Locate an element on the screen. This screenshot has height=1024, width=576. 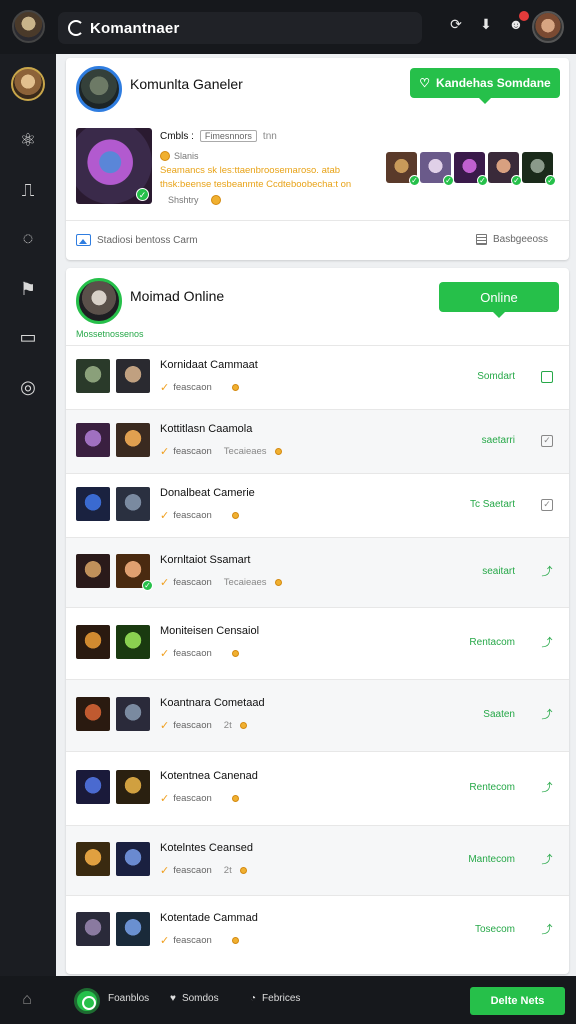
bottom-item-1: Foanblos is located at coordinates (128, 998).